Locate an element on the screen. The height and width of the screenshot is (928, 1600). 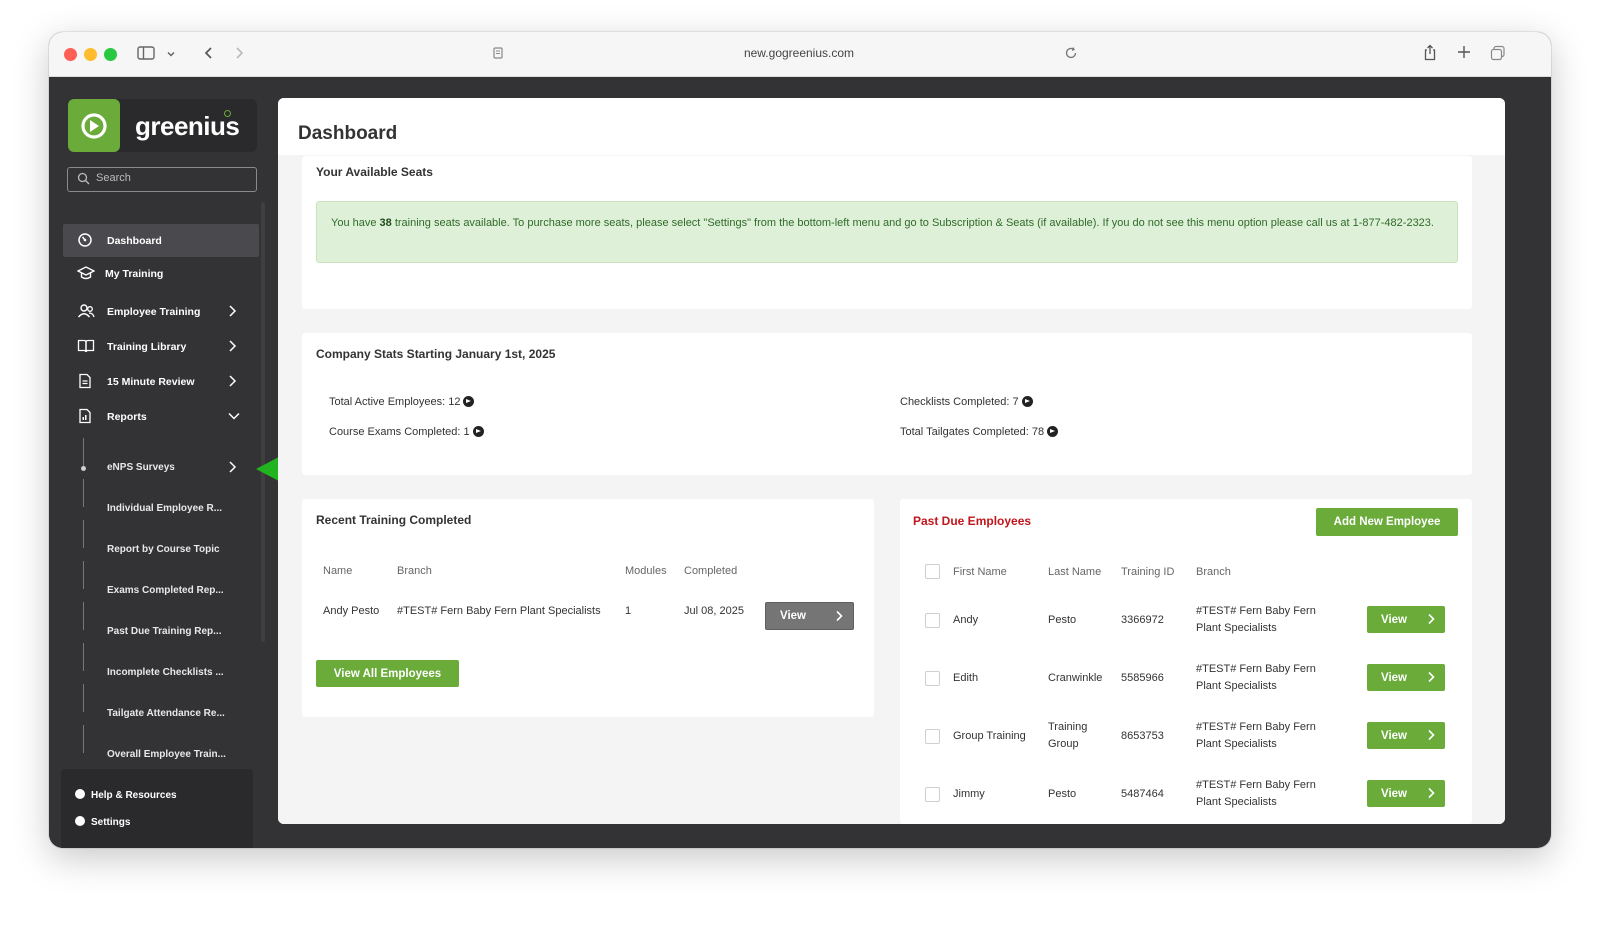
search-box is located at coordinates (162, 179).